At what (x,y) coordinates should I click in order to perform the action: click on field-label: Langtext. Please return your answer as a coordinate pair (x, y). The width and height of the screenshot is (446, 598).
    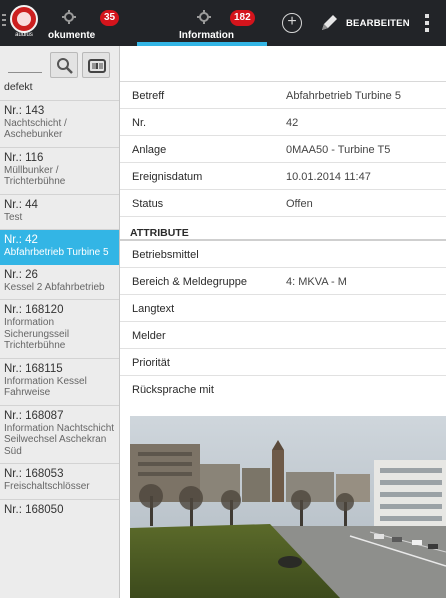
    Looking at the image, I should click on (153, 309).